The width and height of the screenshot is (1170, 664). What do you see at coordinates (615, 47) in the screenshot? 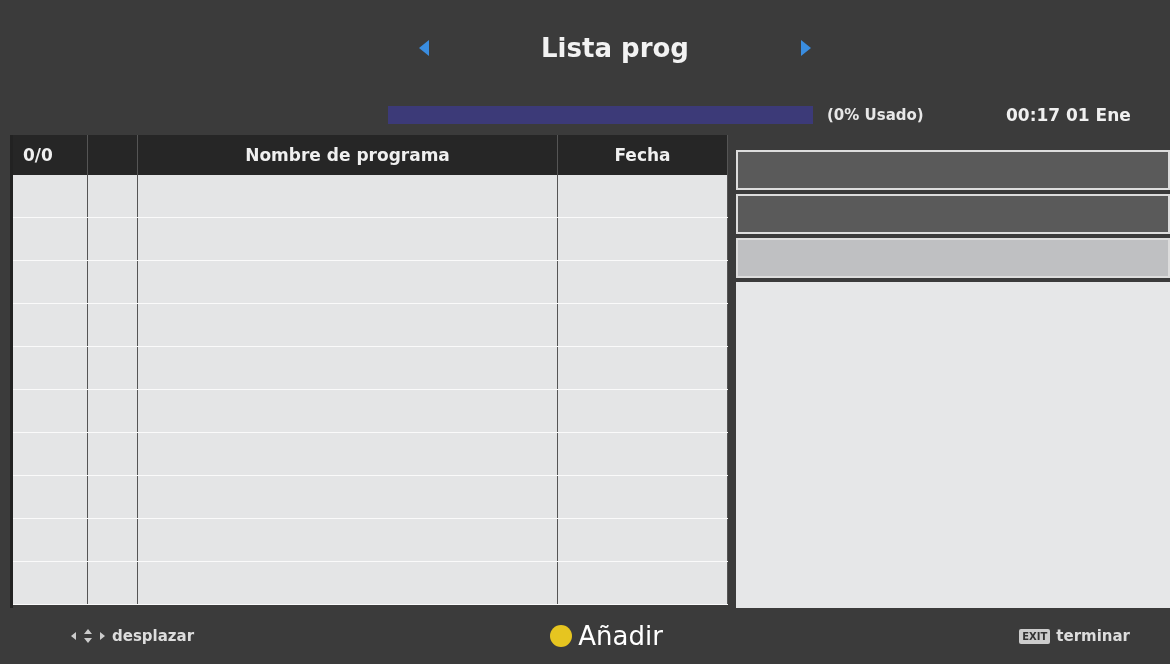
I see `screen-title: Lista prog` at bounding box center [615, 47].